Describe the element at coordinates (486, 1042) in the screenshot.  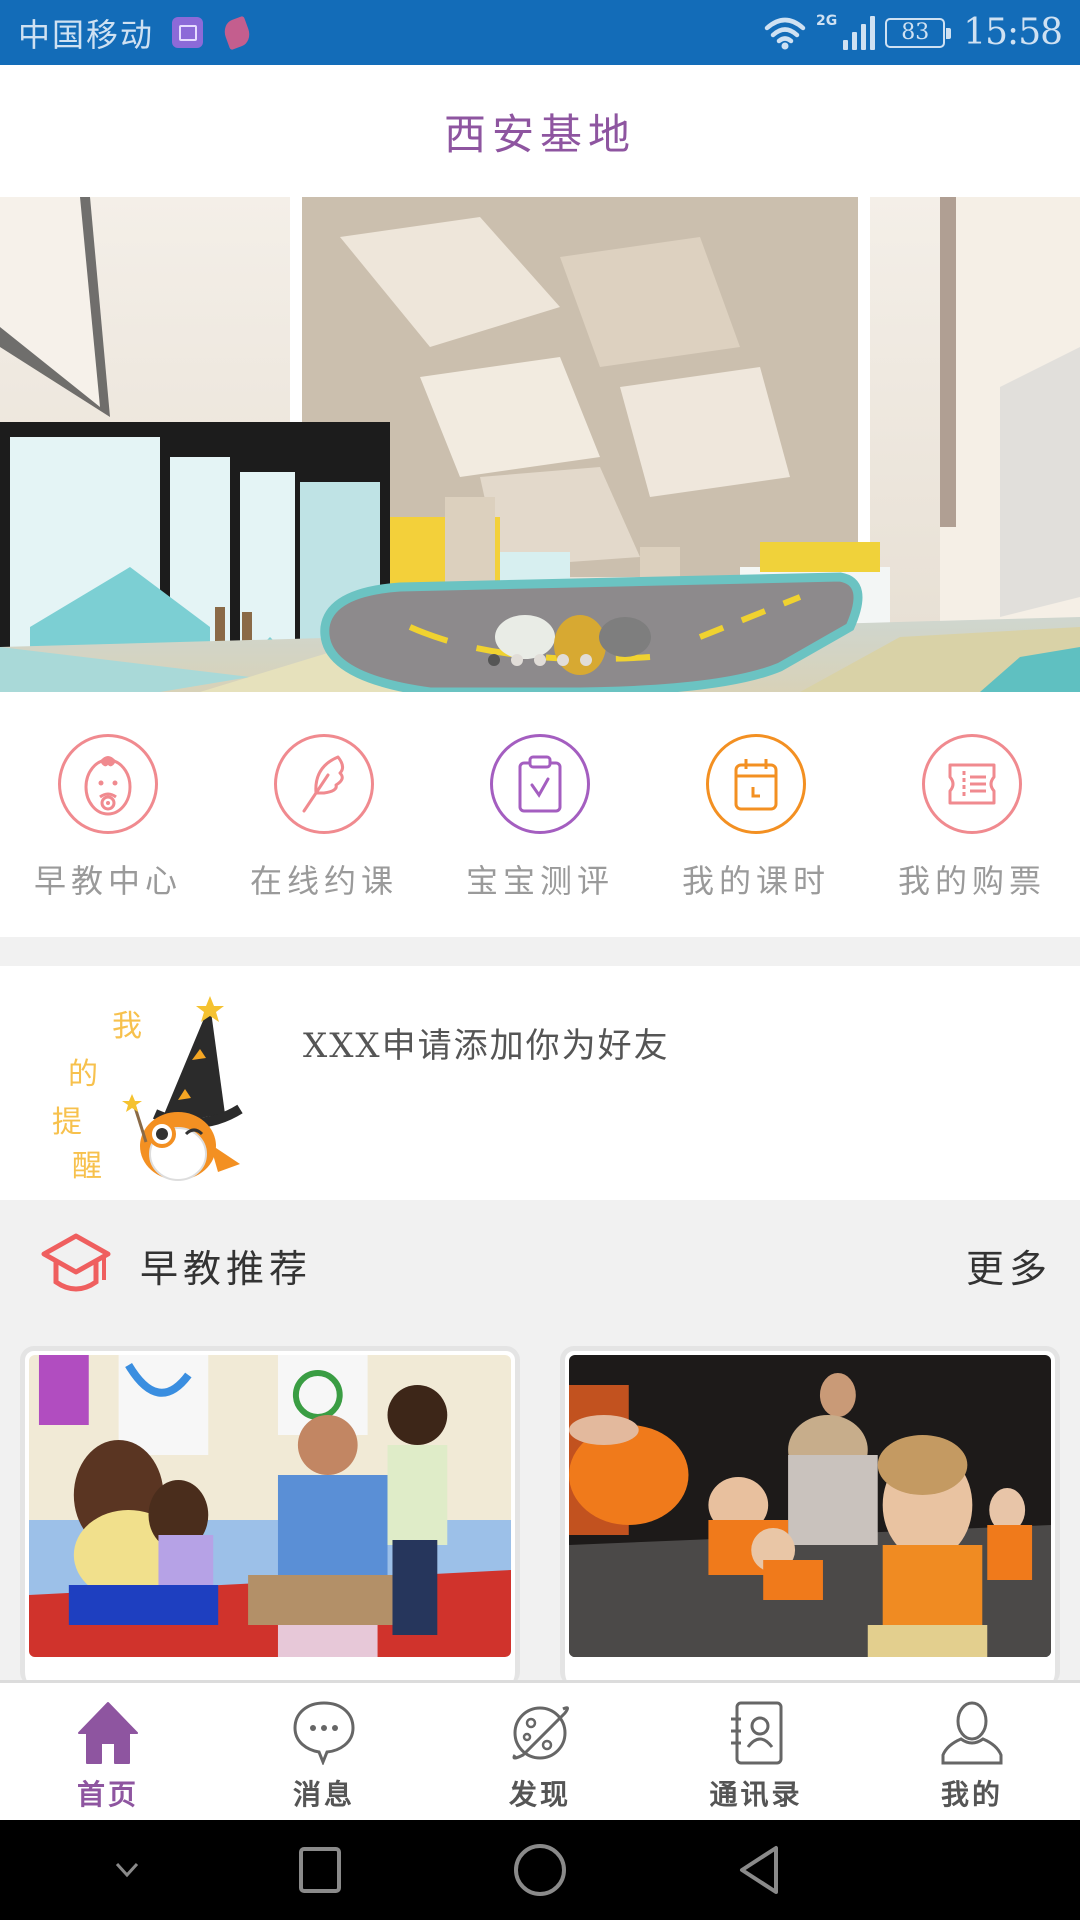
I see `reminder-message: XXX申请添加你为好友` at that location.